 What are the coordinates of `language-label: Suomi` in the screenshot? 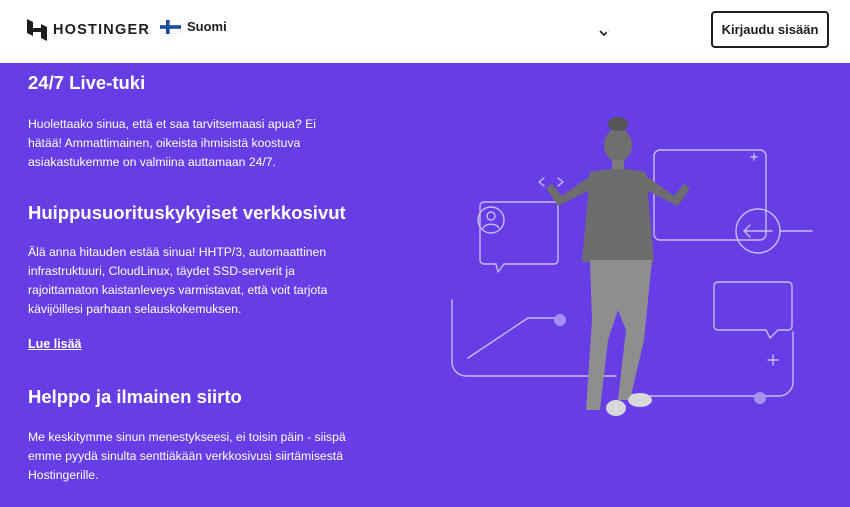 It's located at (207, 26).